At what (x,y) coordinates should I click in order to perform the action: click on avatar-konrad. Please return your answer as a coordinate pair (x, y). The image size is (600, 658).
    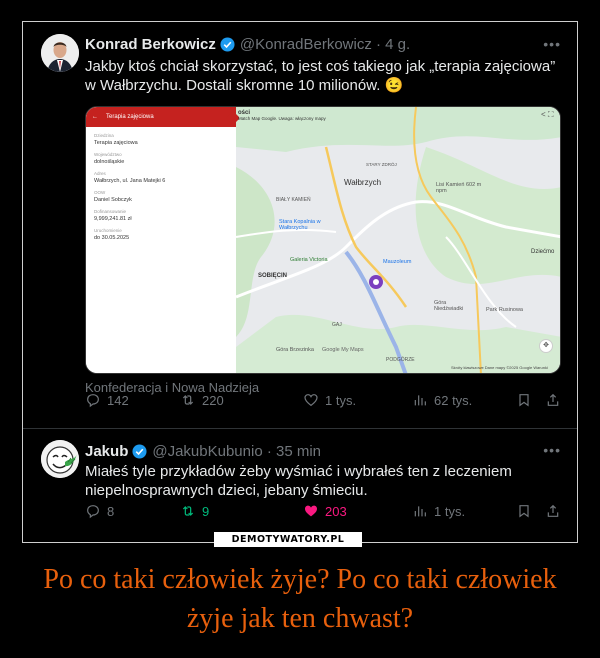
    Looking at the image, I should click on (60, 53).